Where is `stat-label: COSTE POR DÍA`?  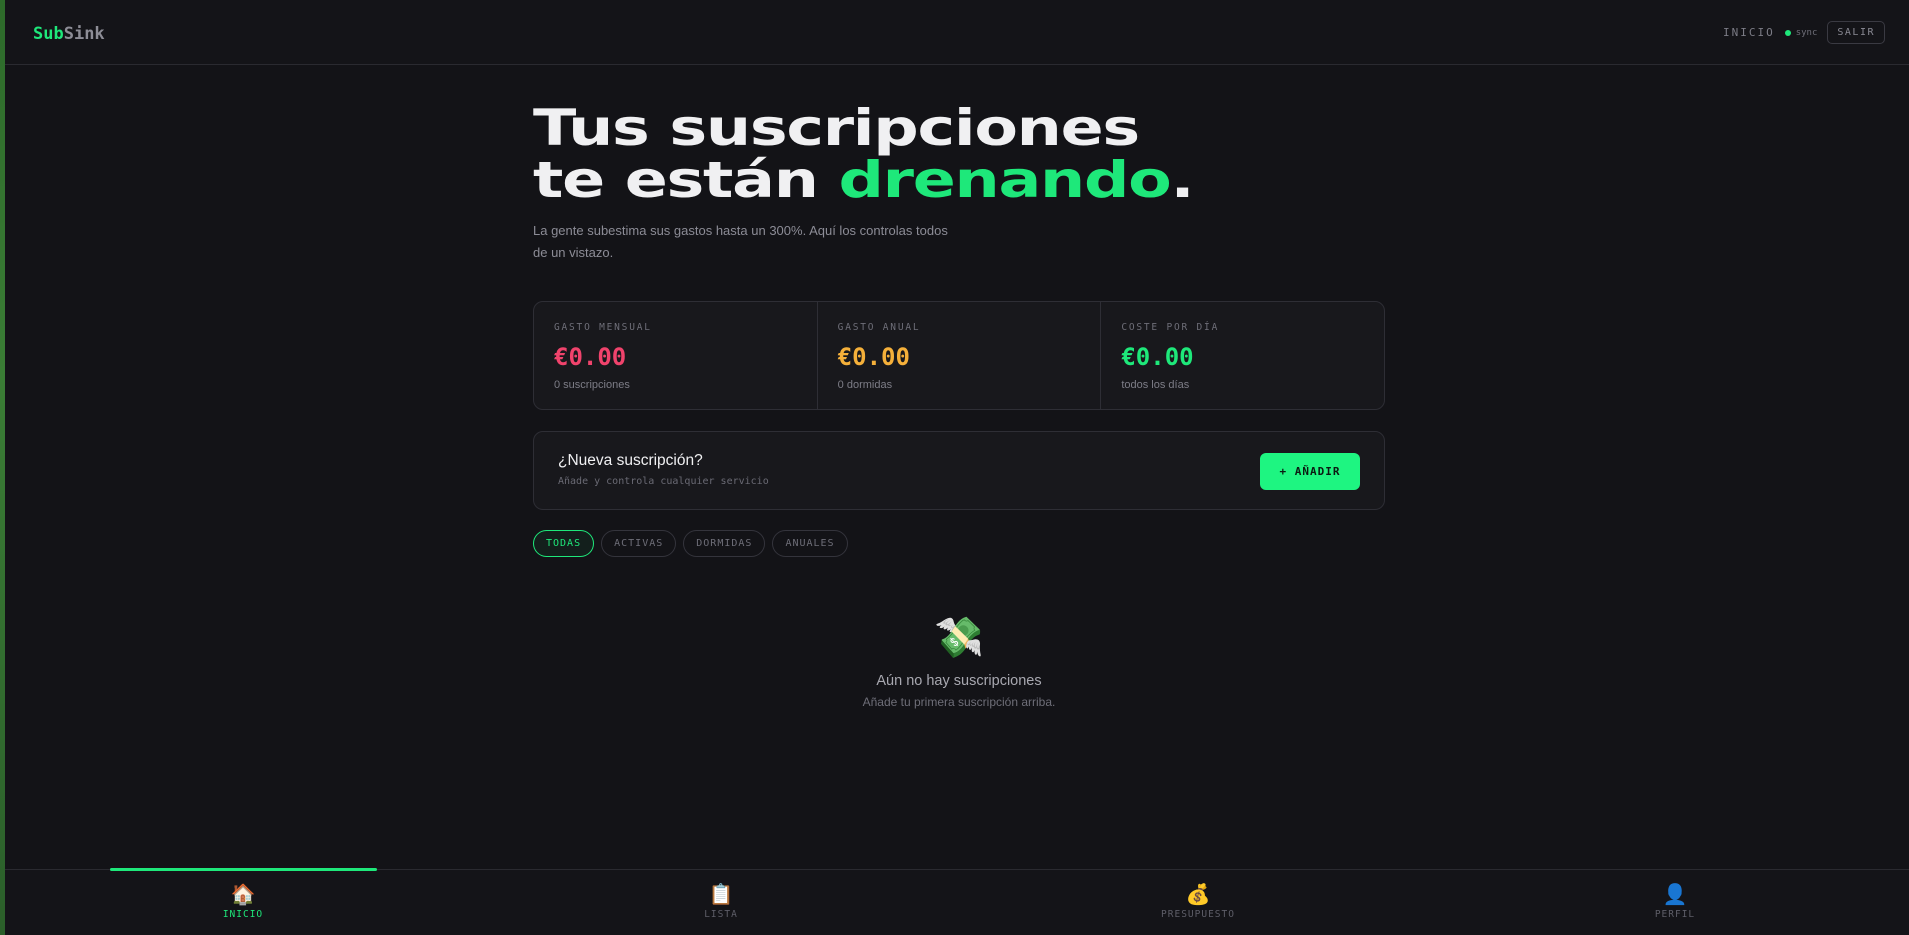
stat-label: COSTE POR DÍA is located at coordinates (1170, 327).